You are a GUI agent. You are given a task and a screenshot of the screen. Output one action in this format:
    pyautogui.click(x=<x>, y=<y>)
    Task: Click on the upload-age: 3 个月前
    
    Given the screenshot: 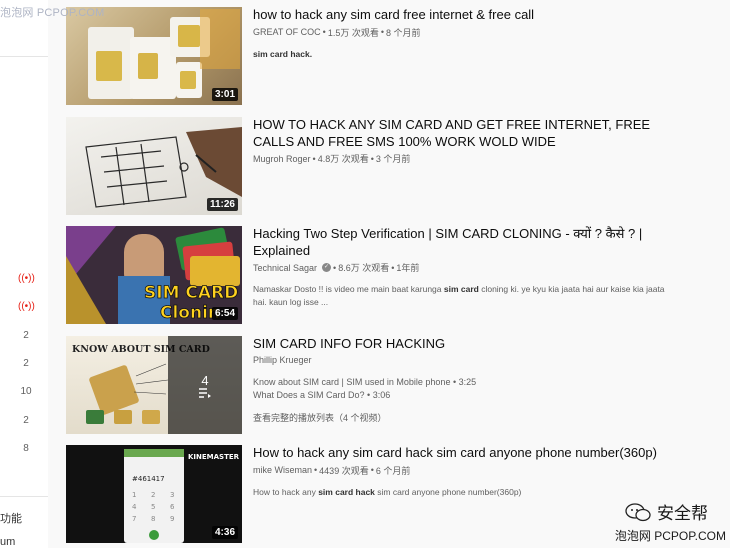 What is the action you would take?
    pyautogui.click(x=393, y=159)
    